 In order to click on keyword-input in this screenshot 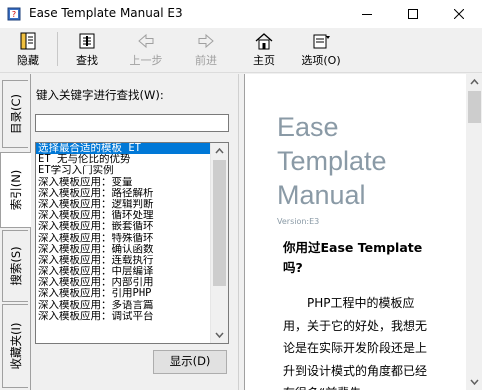, I will do `click(132, 123)`.